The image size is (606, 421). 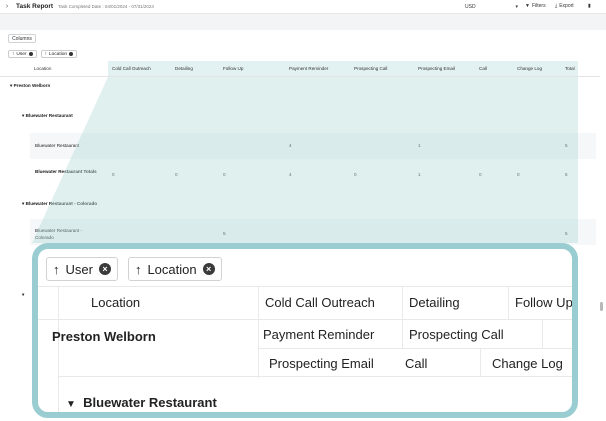 What do you see at coordinates (556, 6) in the screenshot?
I see `export-icon: ⤓` at bounding box center [556, 6].